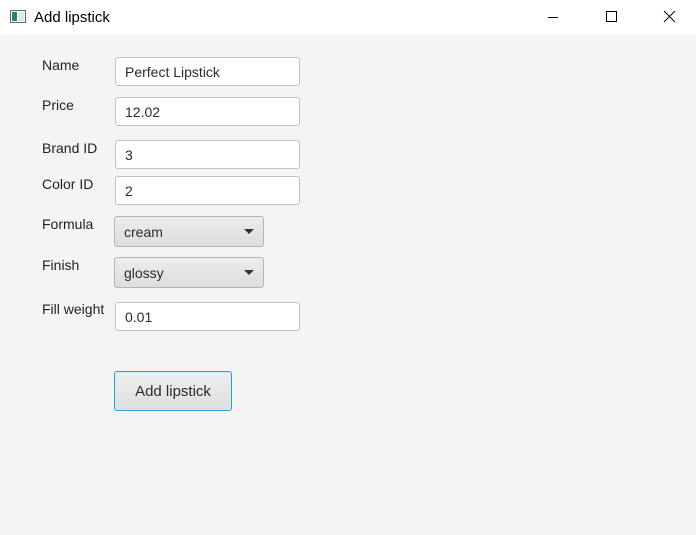  Describe the element at coordinates (73, 309) in the screenshot. I see `fill-weight-label: Fill weight` at that location.